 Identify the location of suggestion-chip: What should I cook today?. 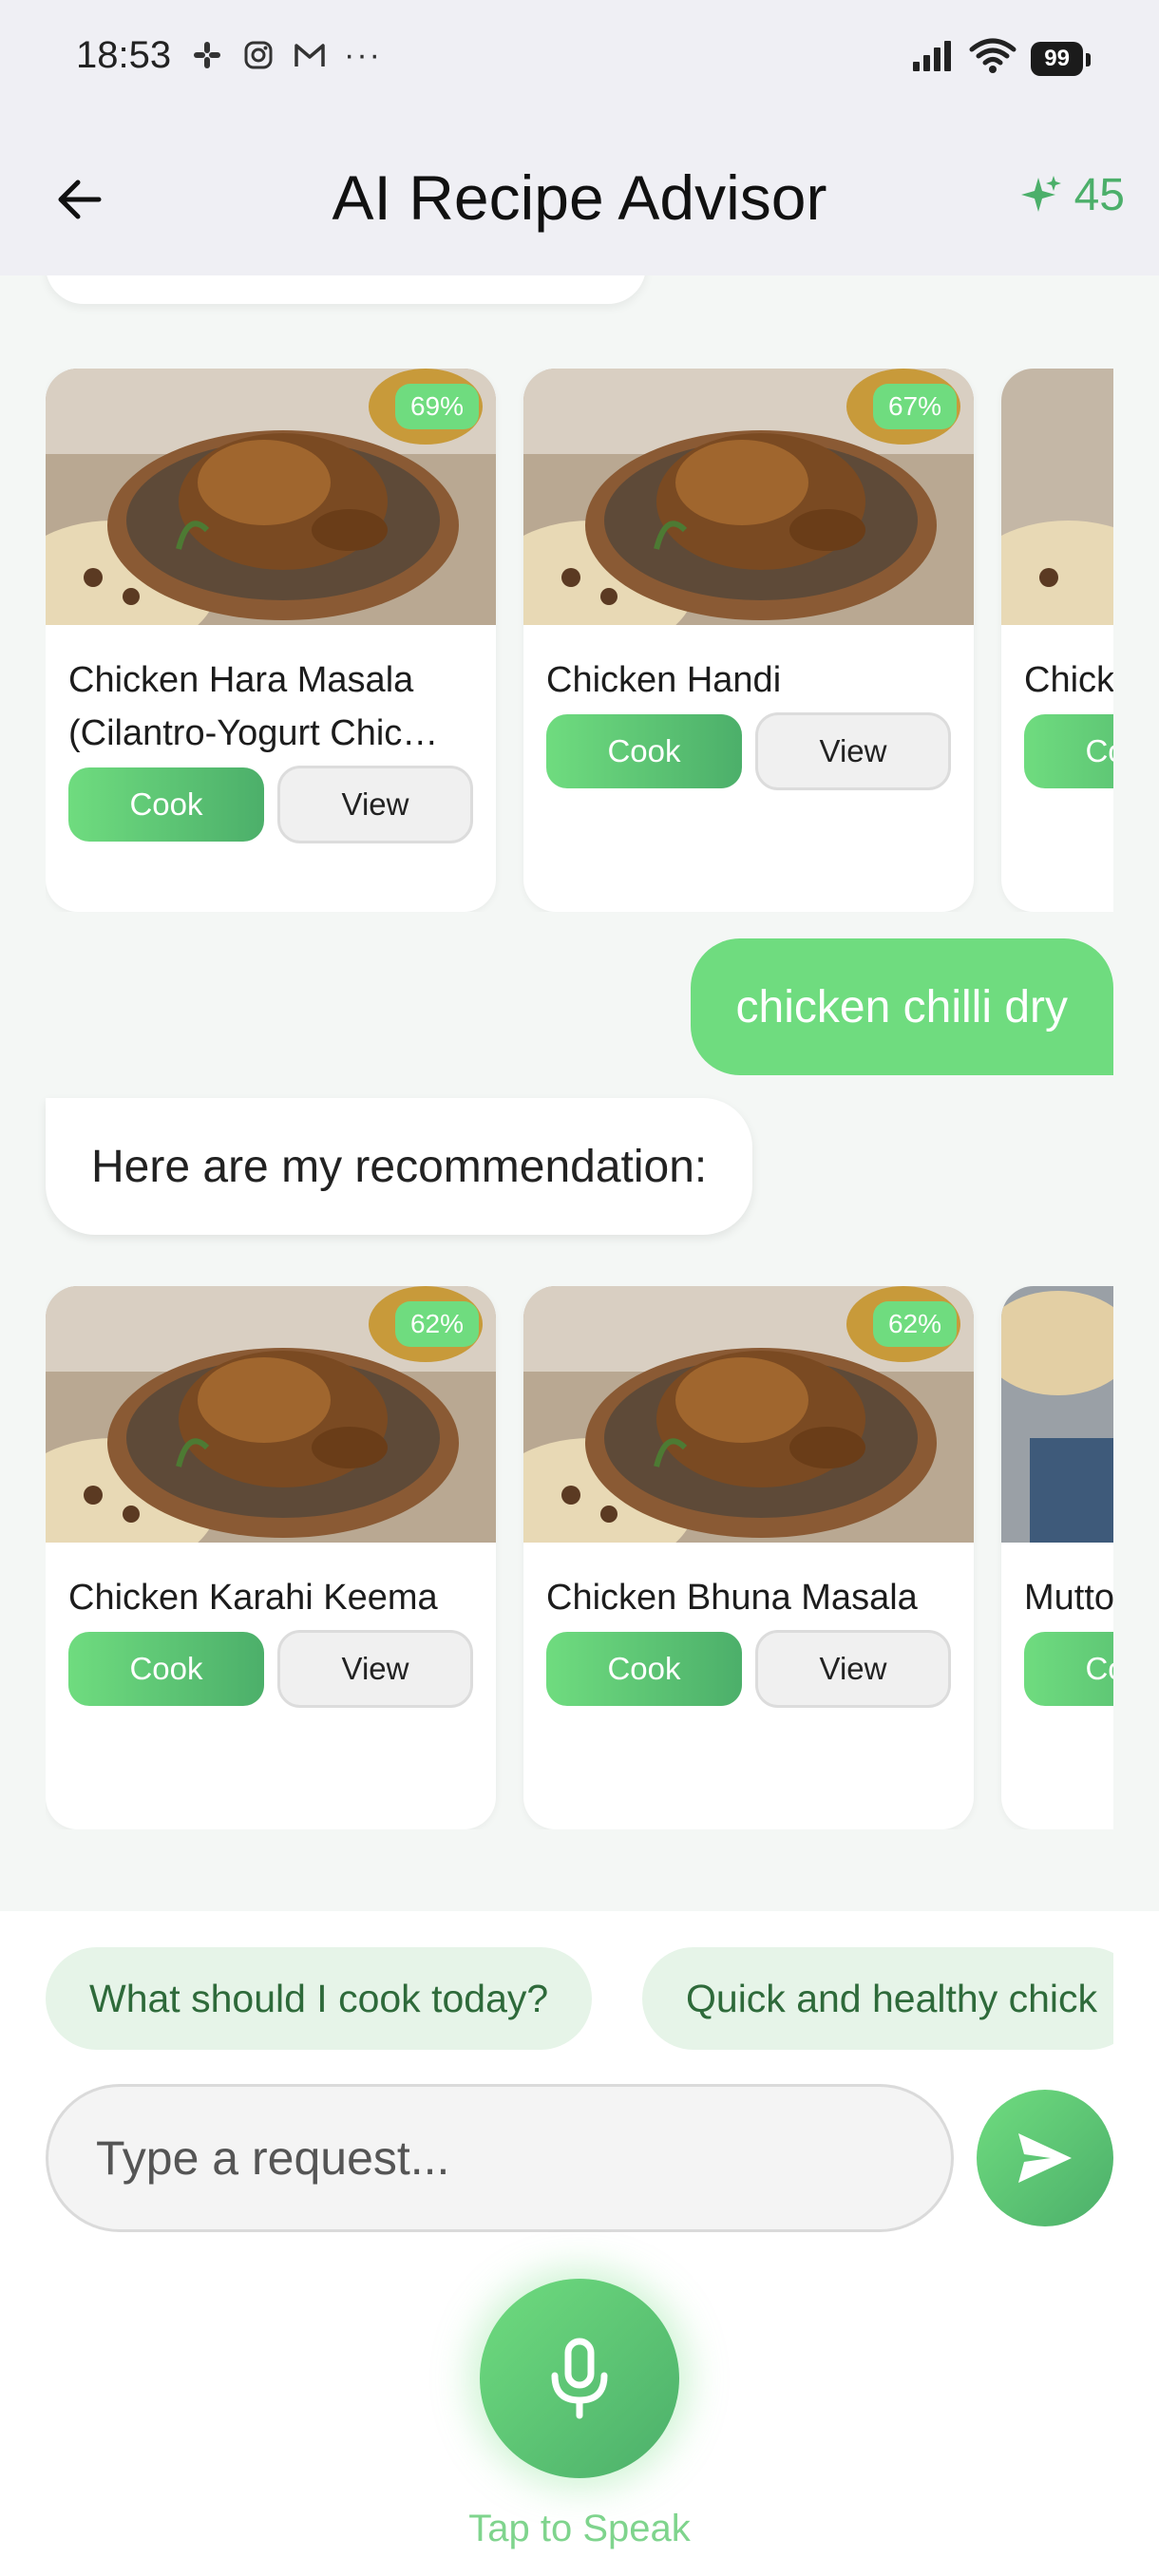
(319, 1998).